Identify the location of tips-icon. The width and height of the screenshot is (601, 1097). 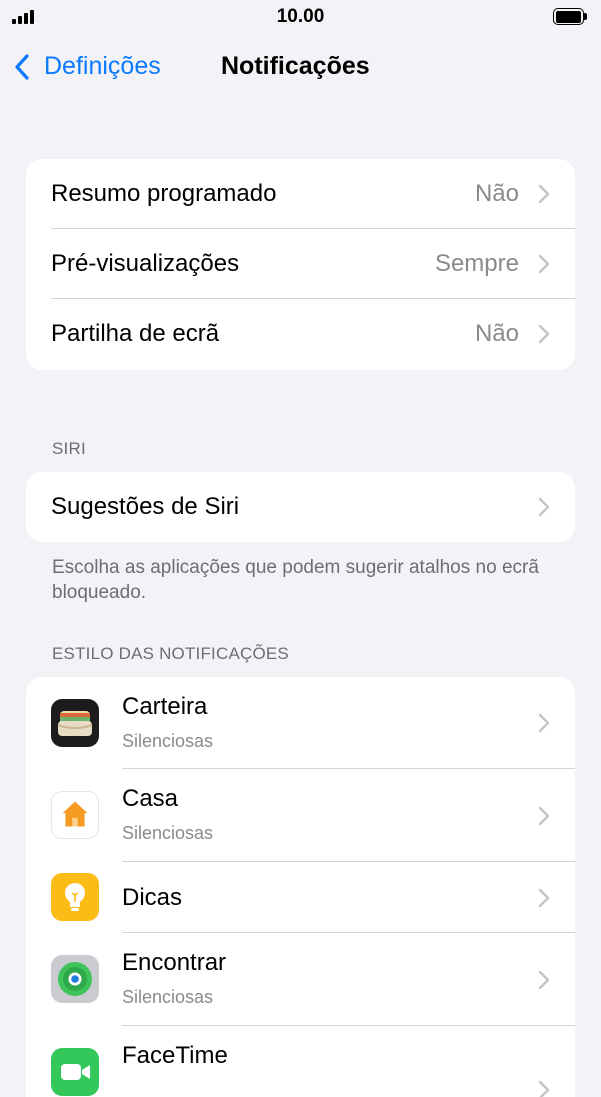
(75, 897).